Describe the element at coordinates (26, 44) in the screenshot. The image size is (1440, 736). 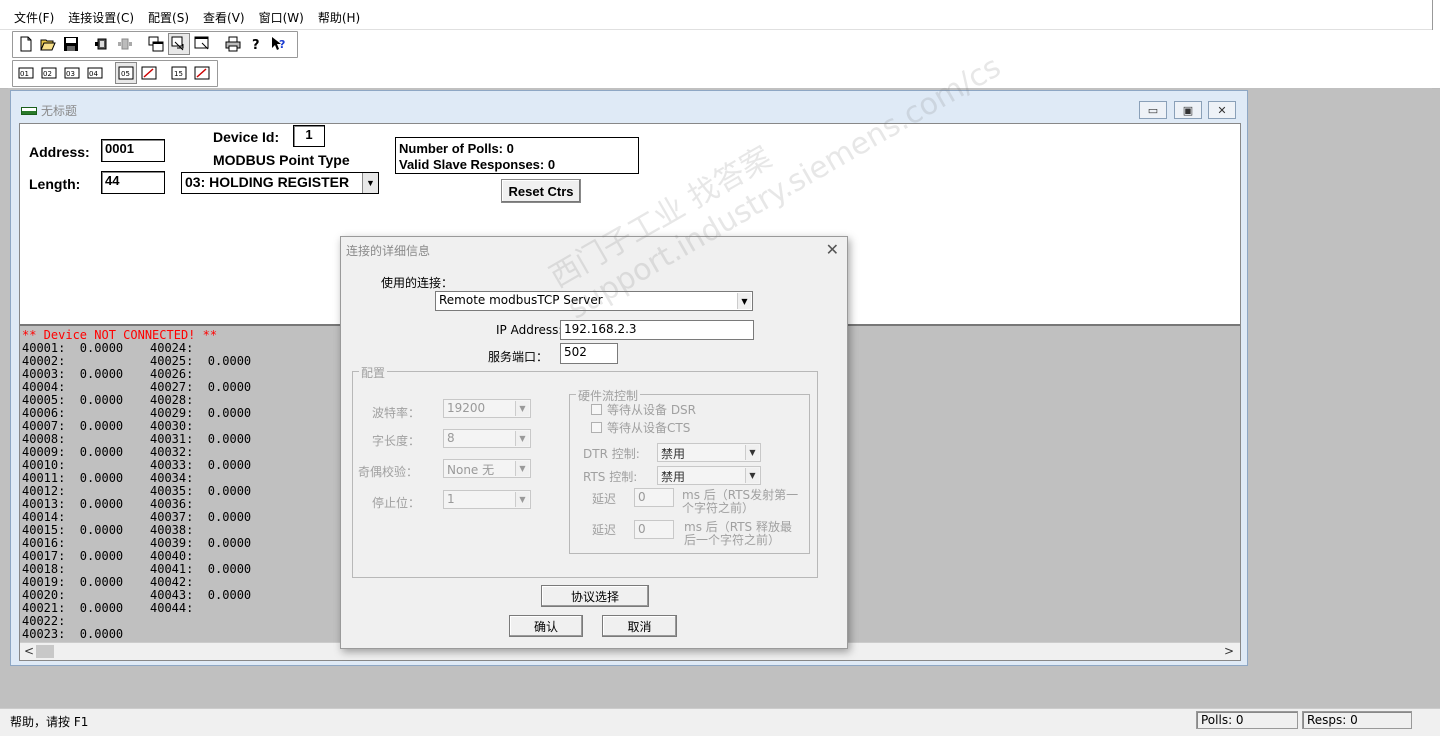
I see `new-file-icon` at that location.